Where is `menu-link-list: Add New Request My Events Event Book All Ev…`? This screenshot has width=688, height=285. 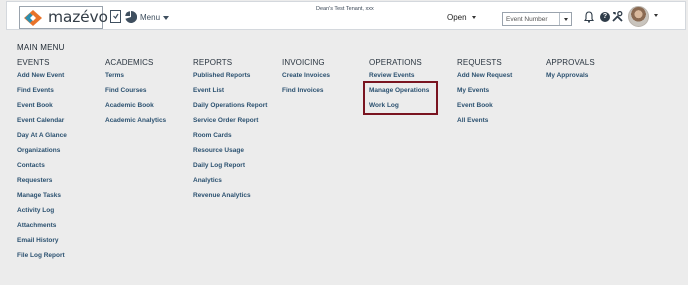 menu-link-list: Add New Request My Events Event Book All Ev… is located at coordinates (484, 102).